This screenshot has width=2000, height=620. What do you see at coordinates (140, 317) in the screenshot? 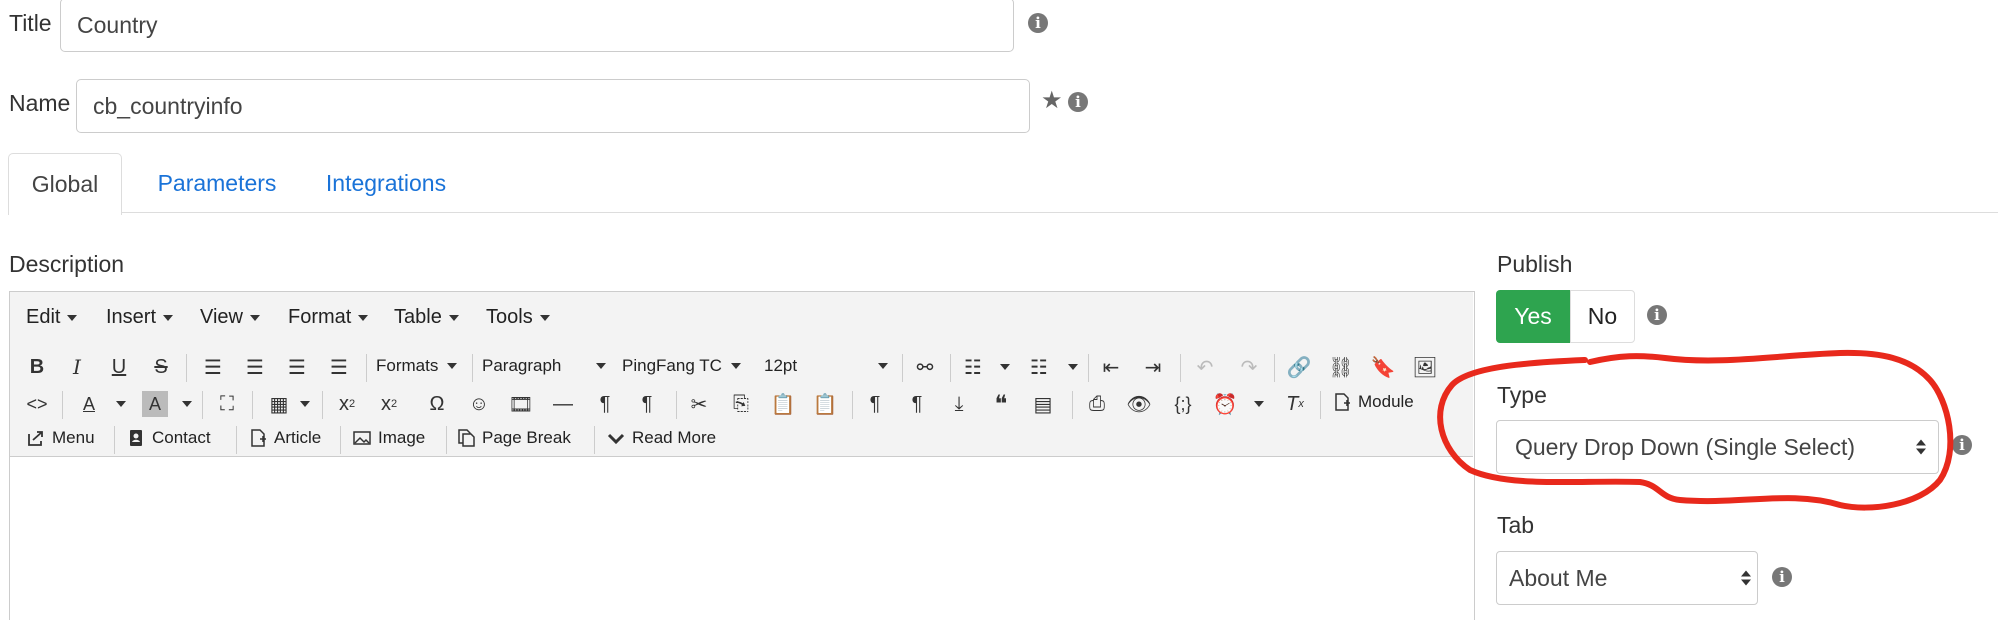
I see `menu-insert: Insert` at bounding box center [140, 317].